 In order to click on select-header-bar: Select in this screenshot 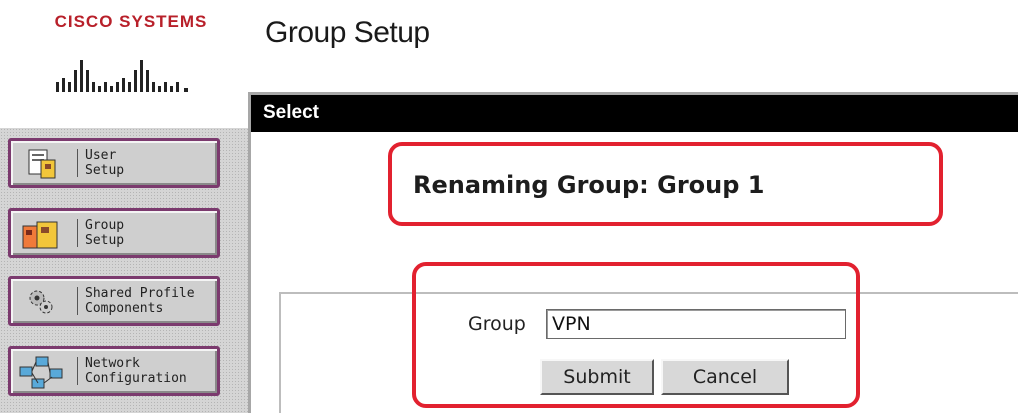, I will do `click(633, 112)`.